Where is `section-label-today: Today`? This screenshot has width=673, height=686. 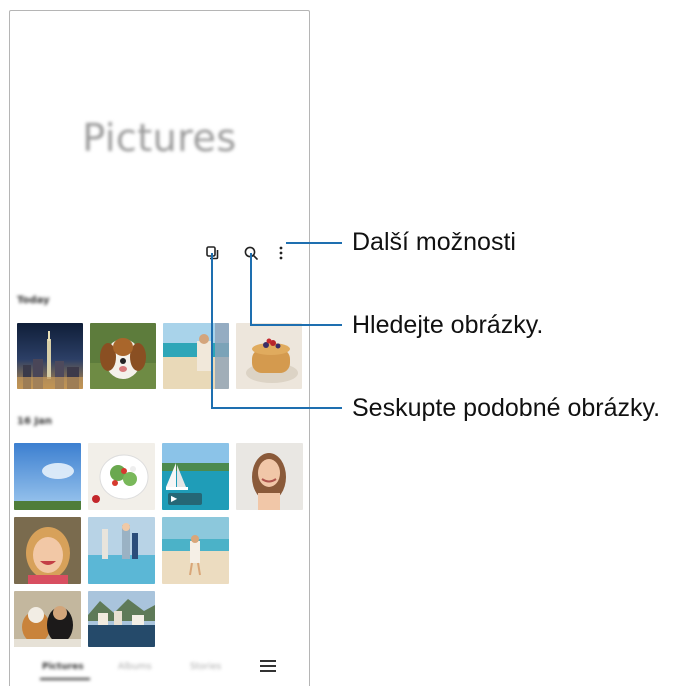 section-label-today: Today is located at coordinates (33, 300).